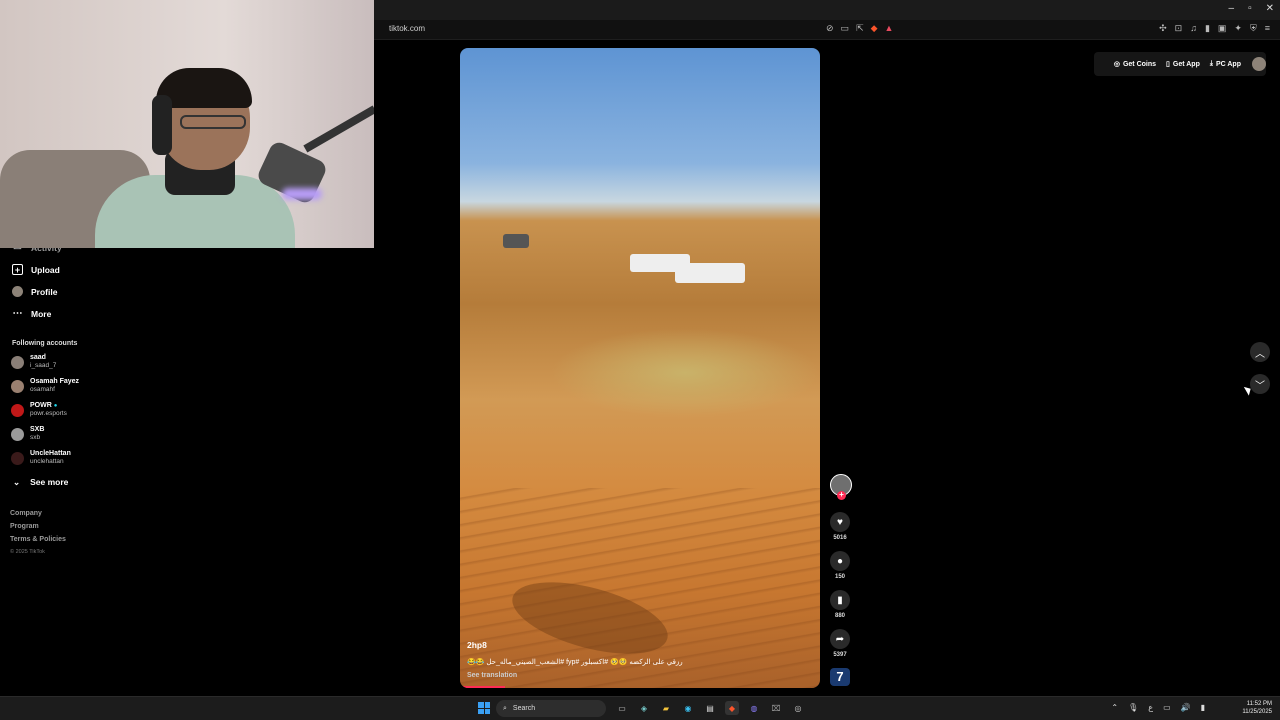 This screenshot has height=720, width=1280. I want to click on url-text: tiktok.com, so click(407, 28).